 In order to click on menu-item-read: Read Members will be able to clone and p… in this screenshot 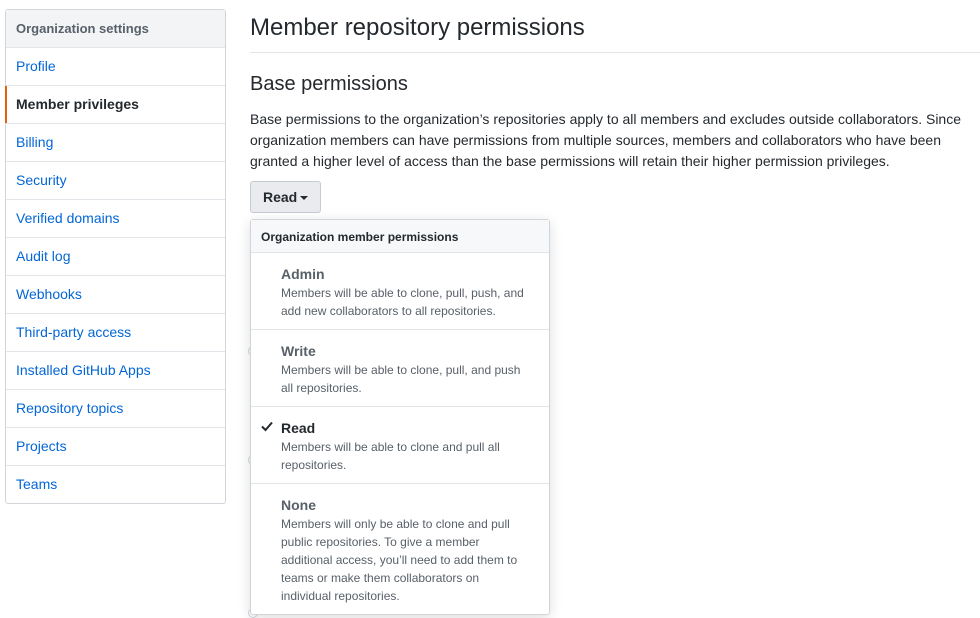, I will do `click(400, 445)`.